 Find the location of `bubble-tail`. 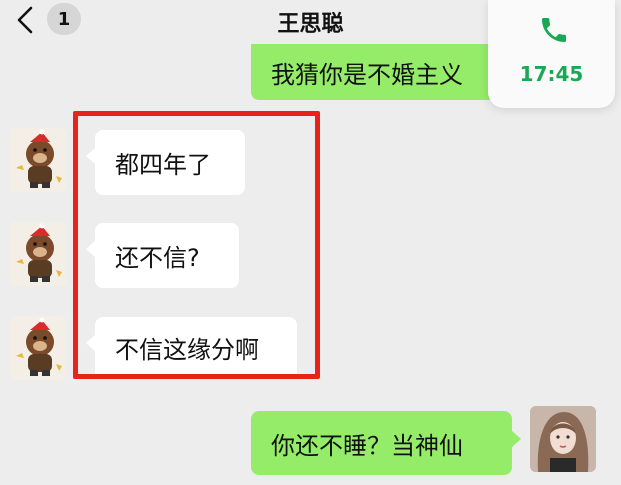

bubble-tail is located at coordinates (516, 439).